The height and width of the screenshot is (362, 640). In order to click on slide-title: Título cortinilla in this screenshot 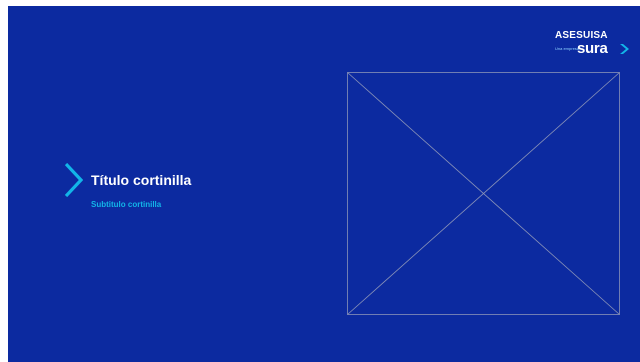, I will do `click(141, 180)`.